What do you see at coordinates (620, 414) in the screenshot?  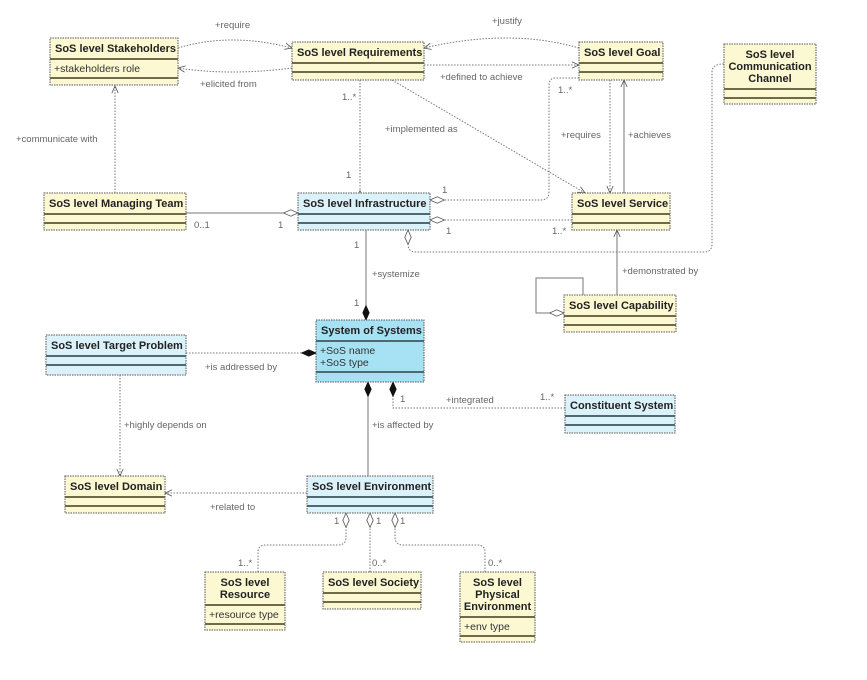 I see `class-constituent: Constituent System` at bounding box center [620, 414].